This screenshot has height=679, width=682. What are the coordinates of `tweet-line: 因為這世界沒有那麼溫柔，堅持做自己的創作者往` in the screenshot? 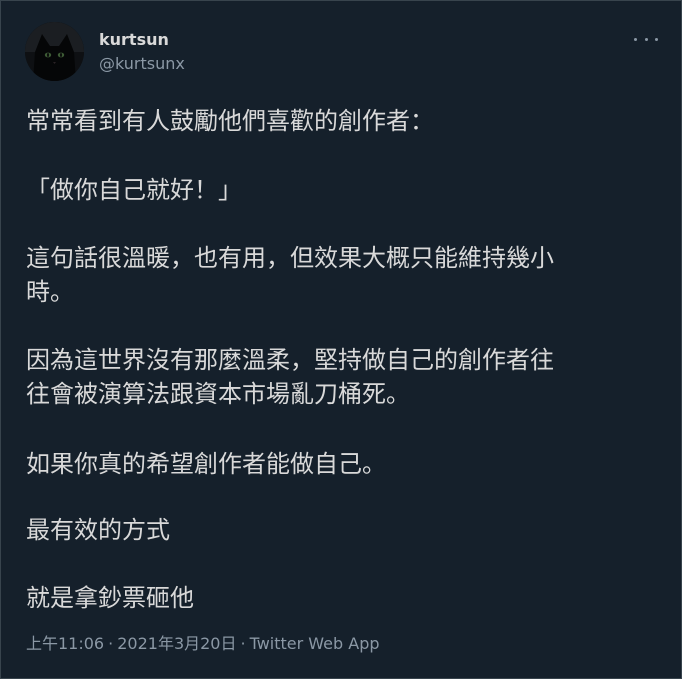 It's located at (290, 360).